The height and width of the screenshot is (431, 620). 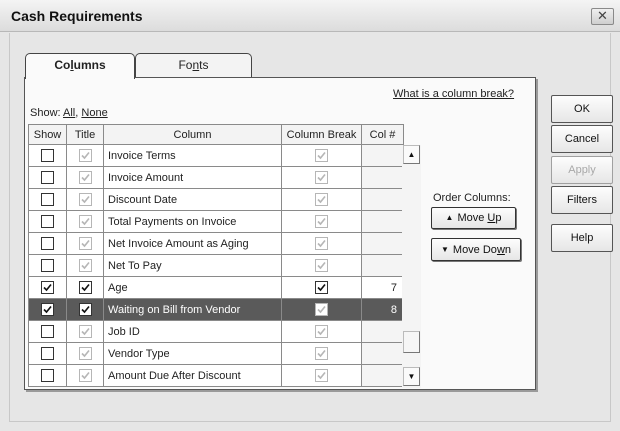 What do you see at coordinates (192, 177) in the screenshot?
I see `column-name-cell: Invoice Amount` at bounding box center [192, 177].